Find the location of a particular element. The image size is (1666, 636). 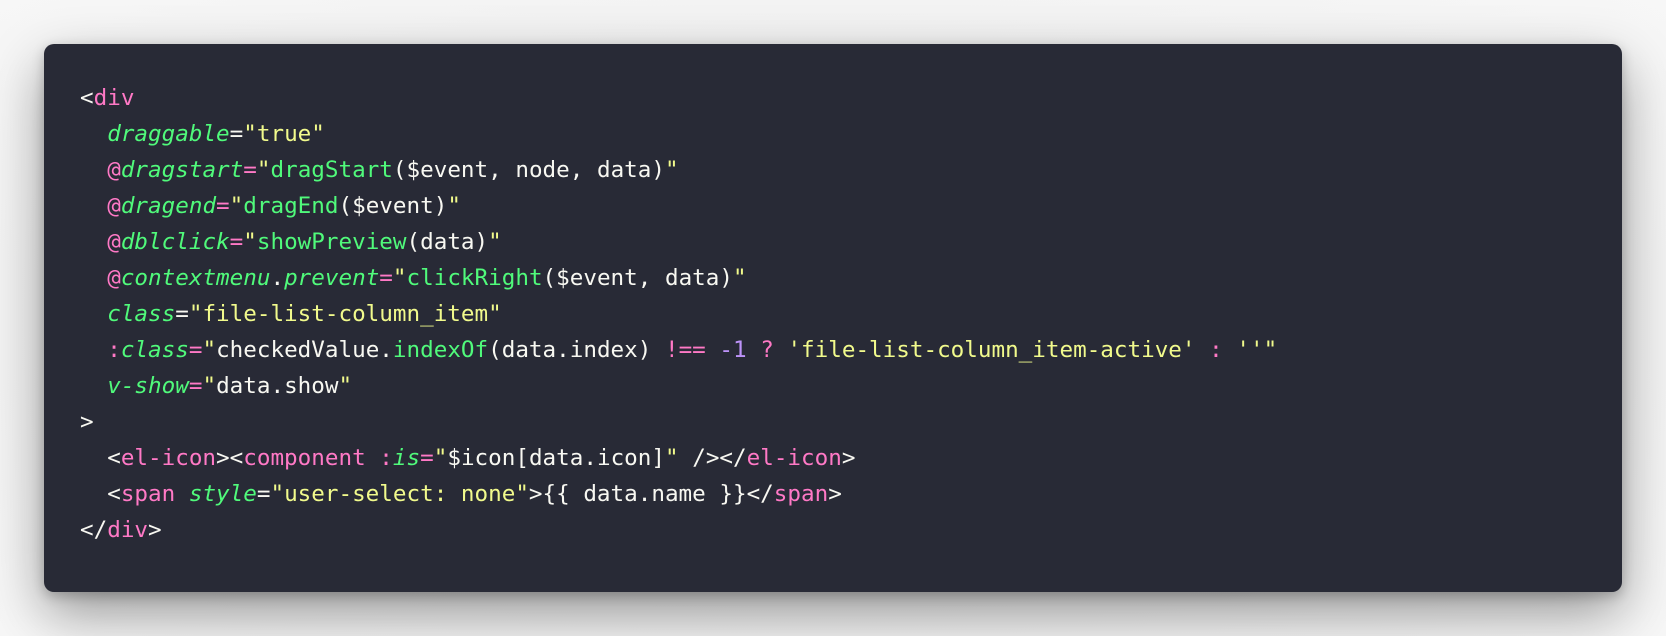

code-token-attr: draggable is located at coordinates (168, 134).